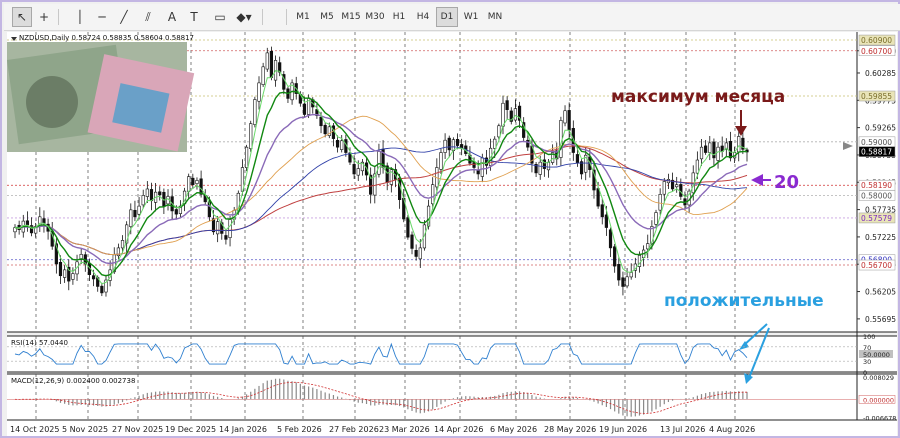 The width and height of the screenshot is (900, 438). What do you see at coordinates (194, 17) in the screenshot?
I see `text-label-icon: T` at bounding box center [194, 17].